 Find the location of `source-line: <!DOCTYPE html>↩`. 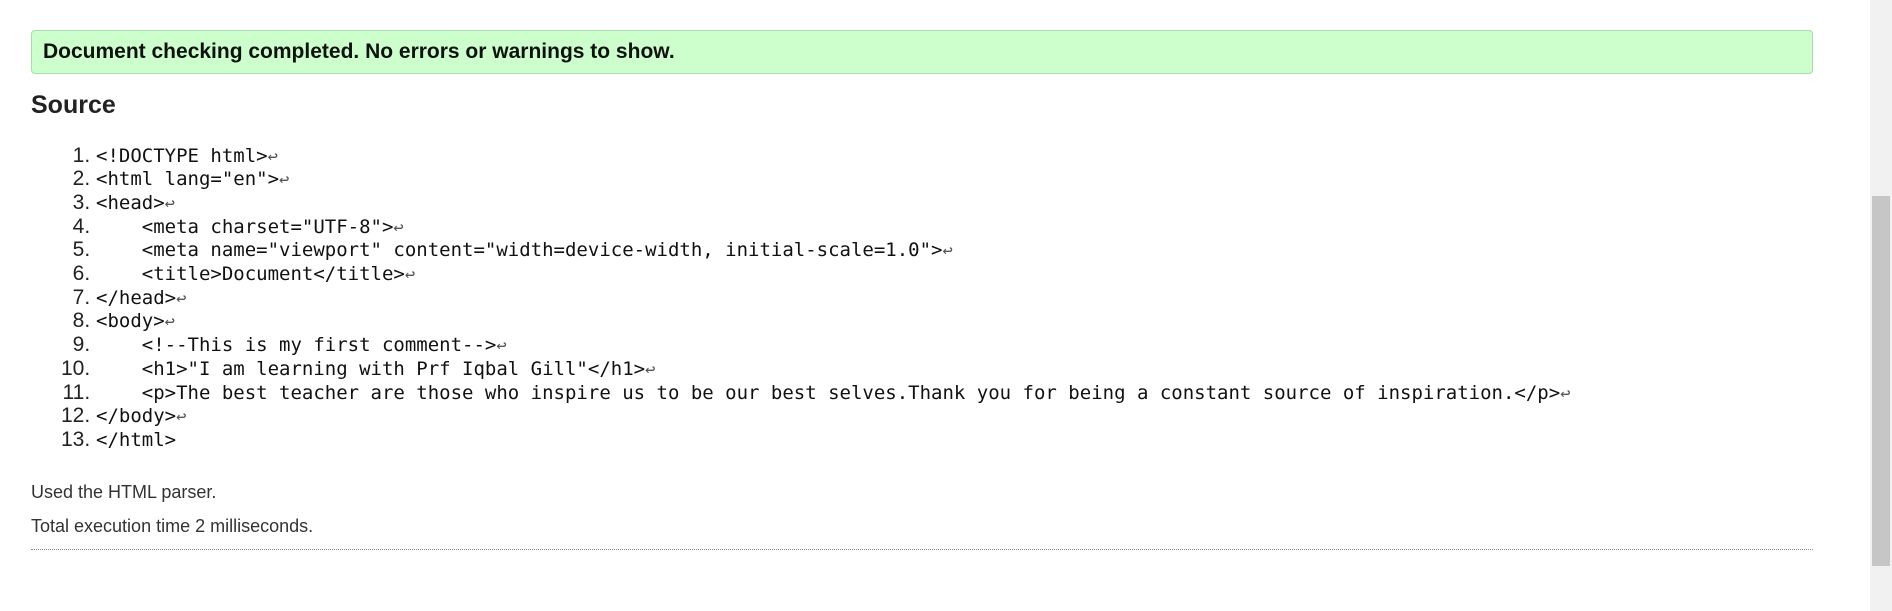

source-line: <!DOCTYPE html>↩ is located at coordinates (954, 157).